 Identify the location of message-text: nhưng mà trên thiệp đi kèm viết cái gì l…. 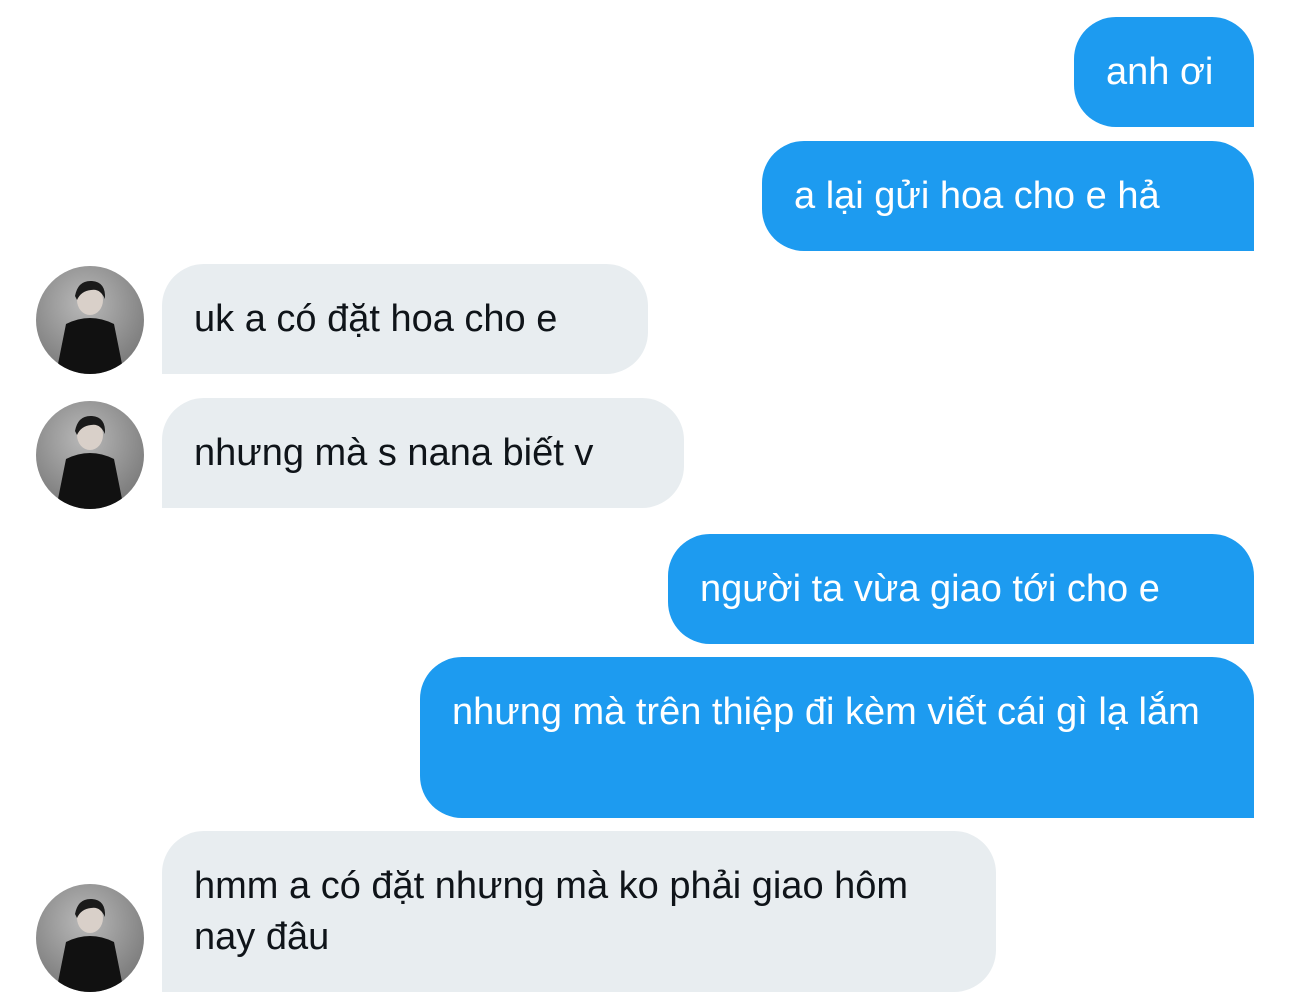
(826, 712).